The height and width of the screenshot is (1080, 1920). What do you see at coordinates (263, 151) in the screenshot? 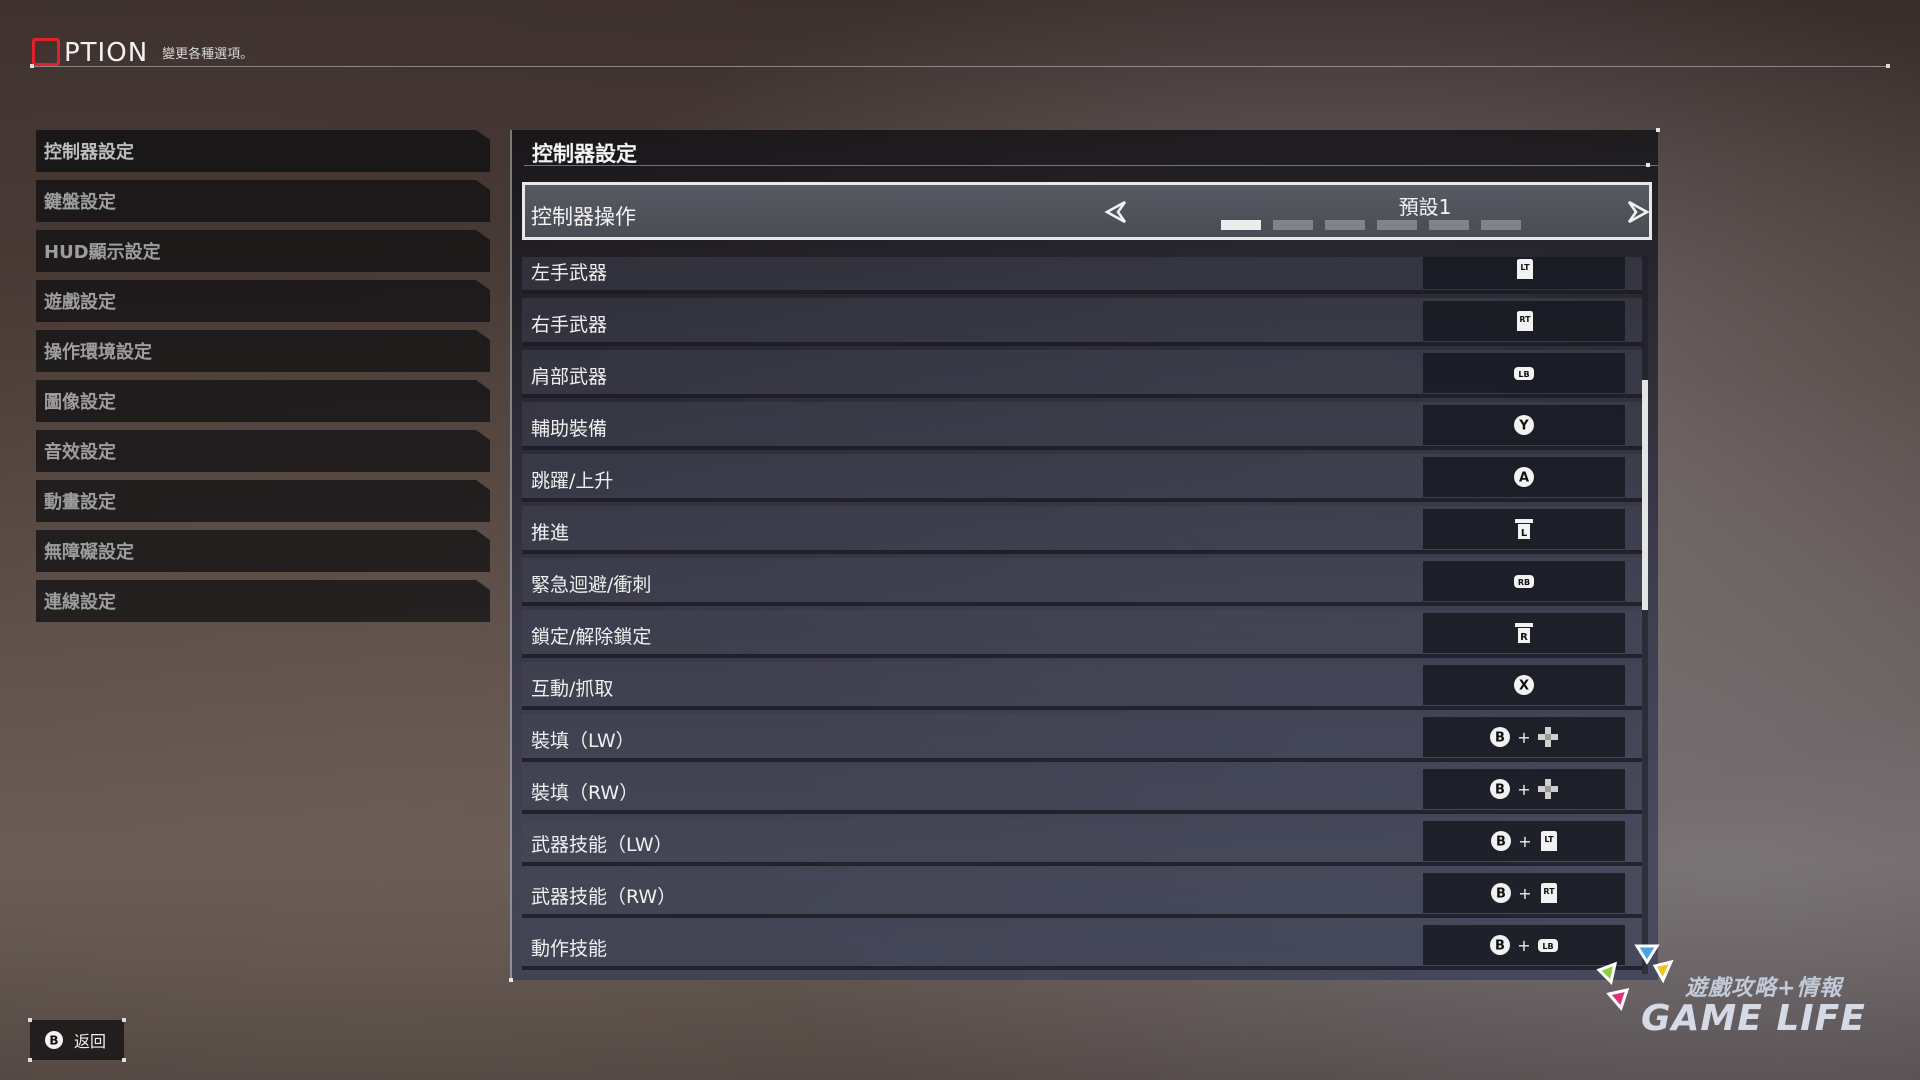
I see `sidebar-item-controller: 控制器設定` at bounding box center [263, 151].